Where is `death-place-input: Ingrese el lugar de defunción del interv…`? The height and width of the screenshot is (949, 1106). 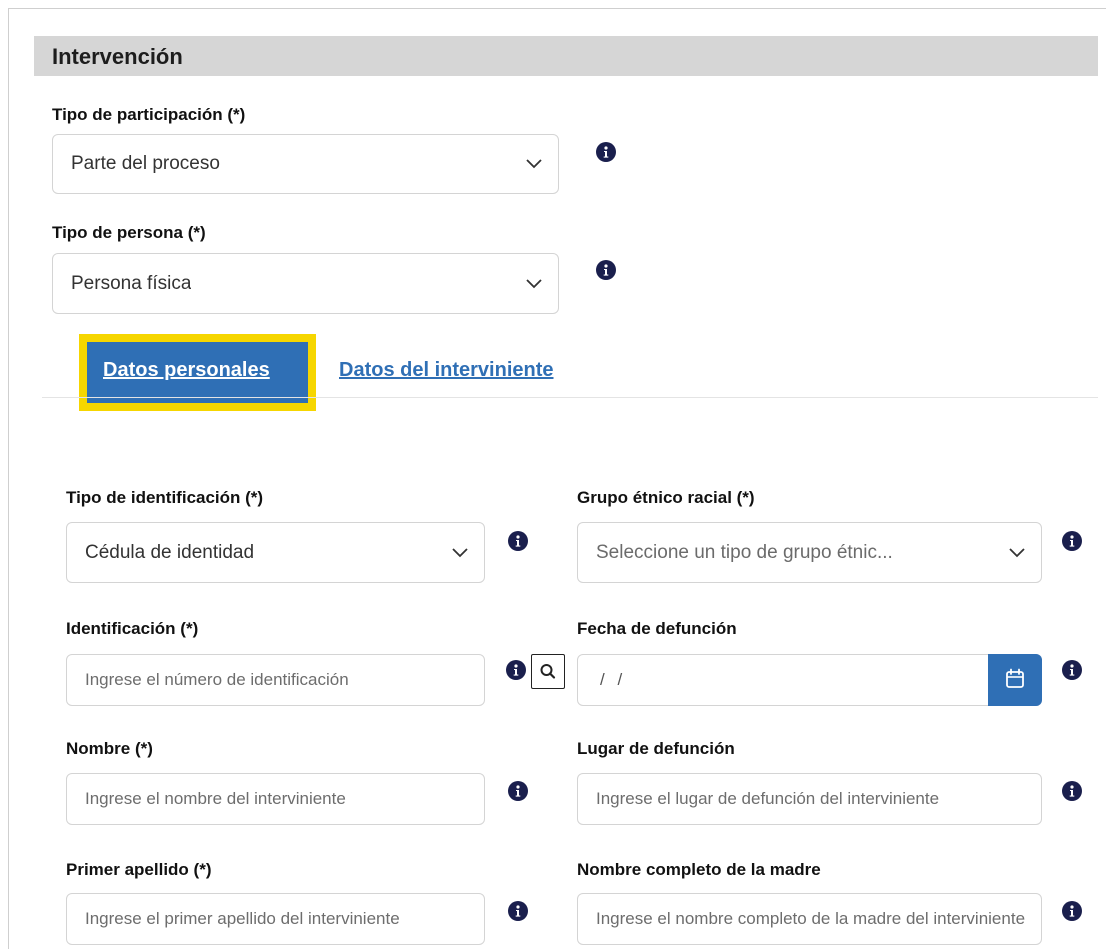 death-place-input: Ingrese el lugar de defunción del interv… is located at coordinates (809, 799).